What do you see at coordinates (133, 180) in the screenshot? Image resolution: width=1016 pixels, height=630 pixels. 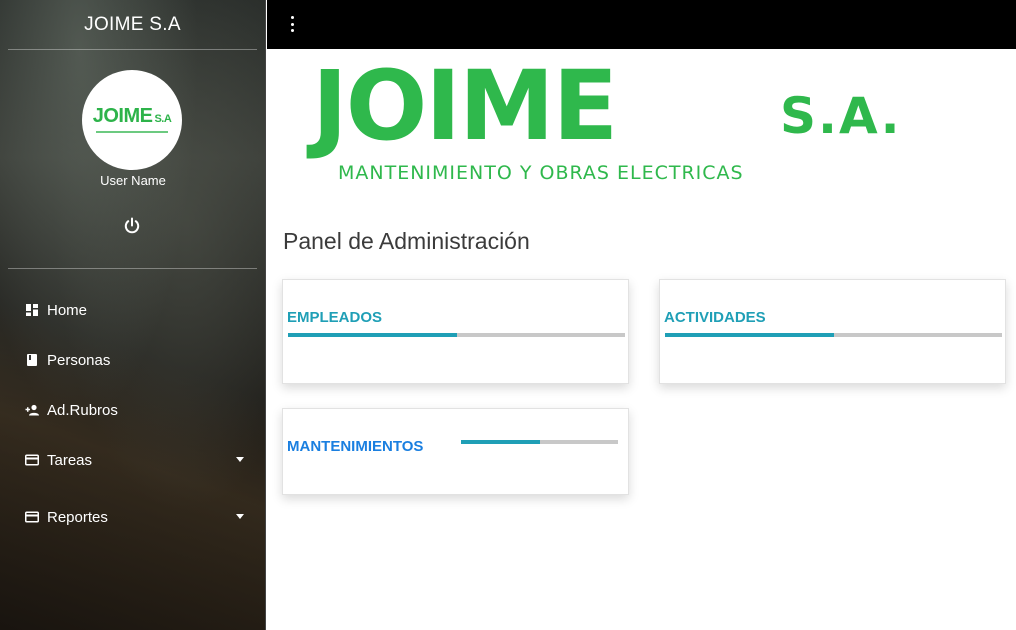 I see `user-name: User Name` at bounding box center [133, 180].